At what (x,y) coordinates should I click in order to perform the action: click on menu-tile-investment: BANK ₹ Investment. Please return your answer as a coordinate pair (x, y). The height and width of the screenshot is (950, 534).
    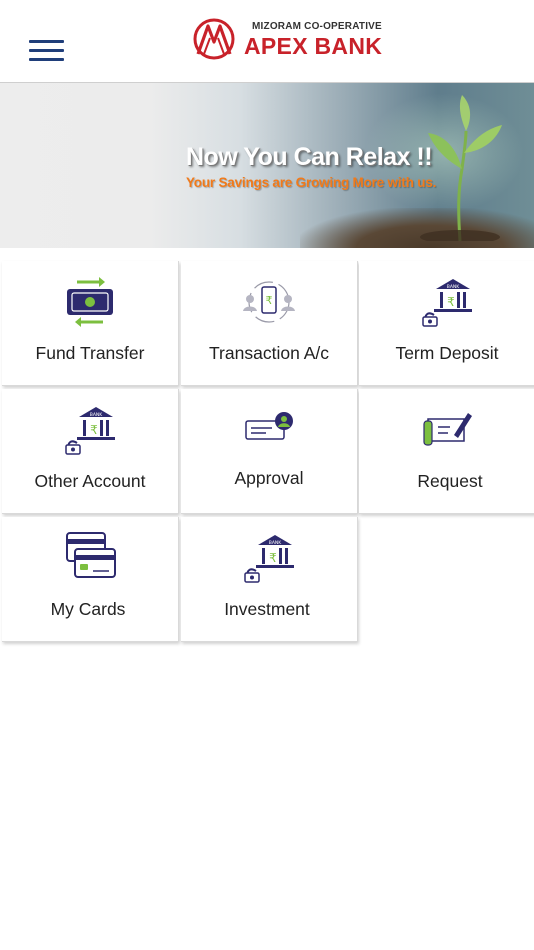
    Looking at the image, I should click on (269, 579).